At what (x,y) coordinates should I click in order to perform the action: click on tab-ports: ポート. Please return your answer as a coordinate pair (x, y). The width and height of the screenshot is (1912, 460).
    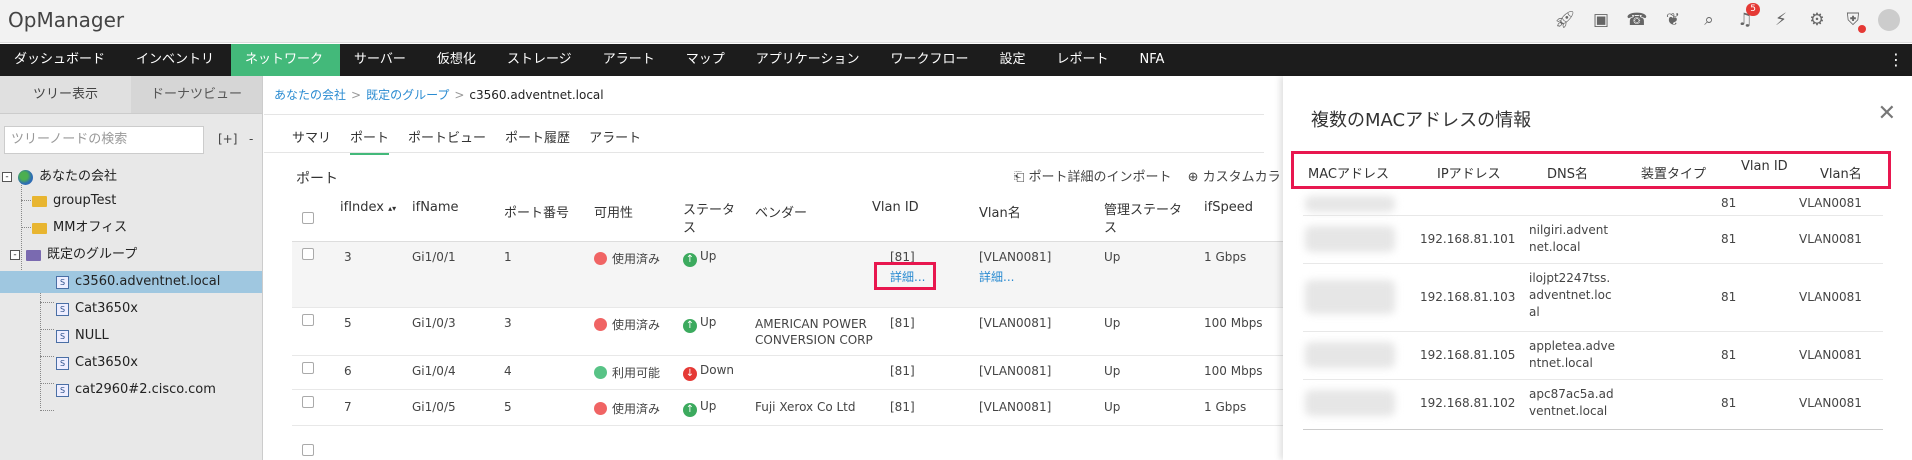
    Looking at the image, I should click on (370, 141).